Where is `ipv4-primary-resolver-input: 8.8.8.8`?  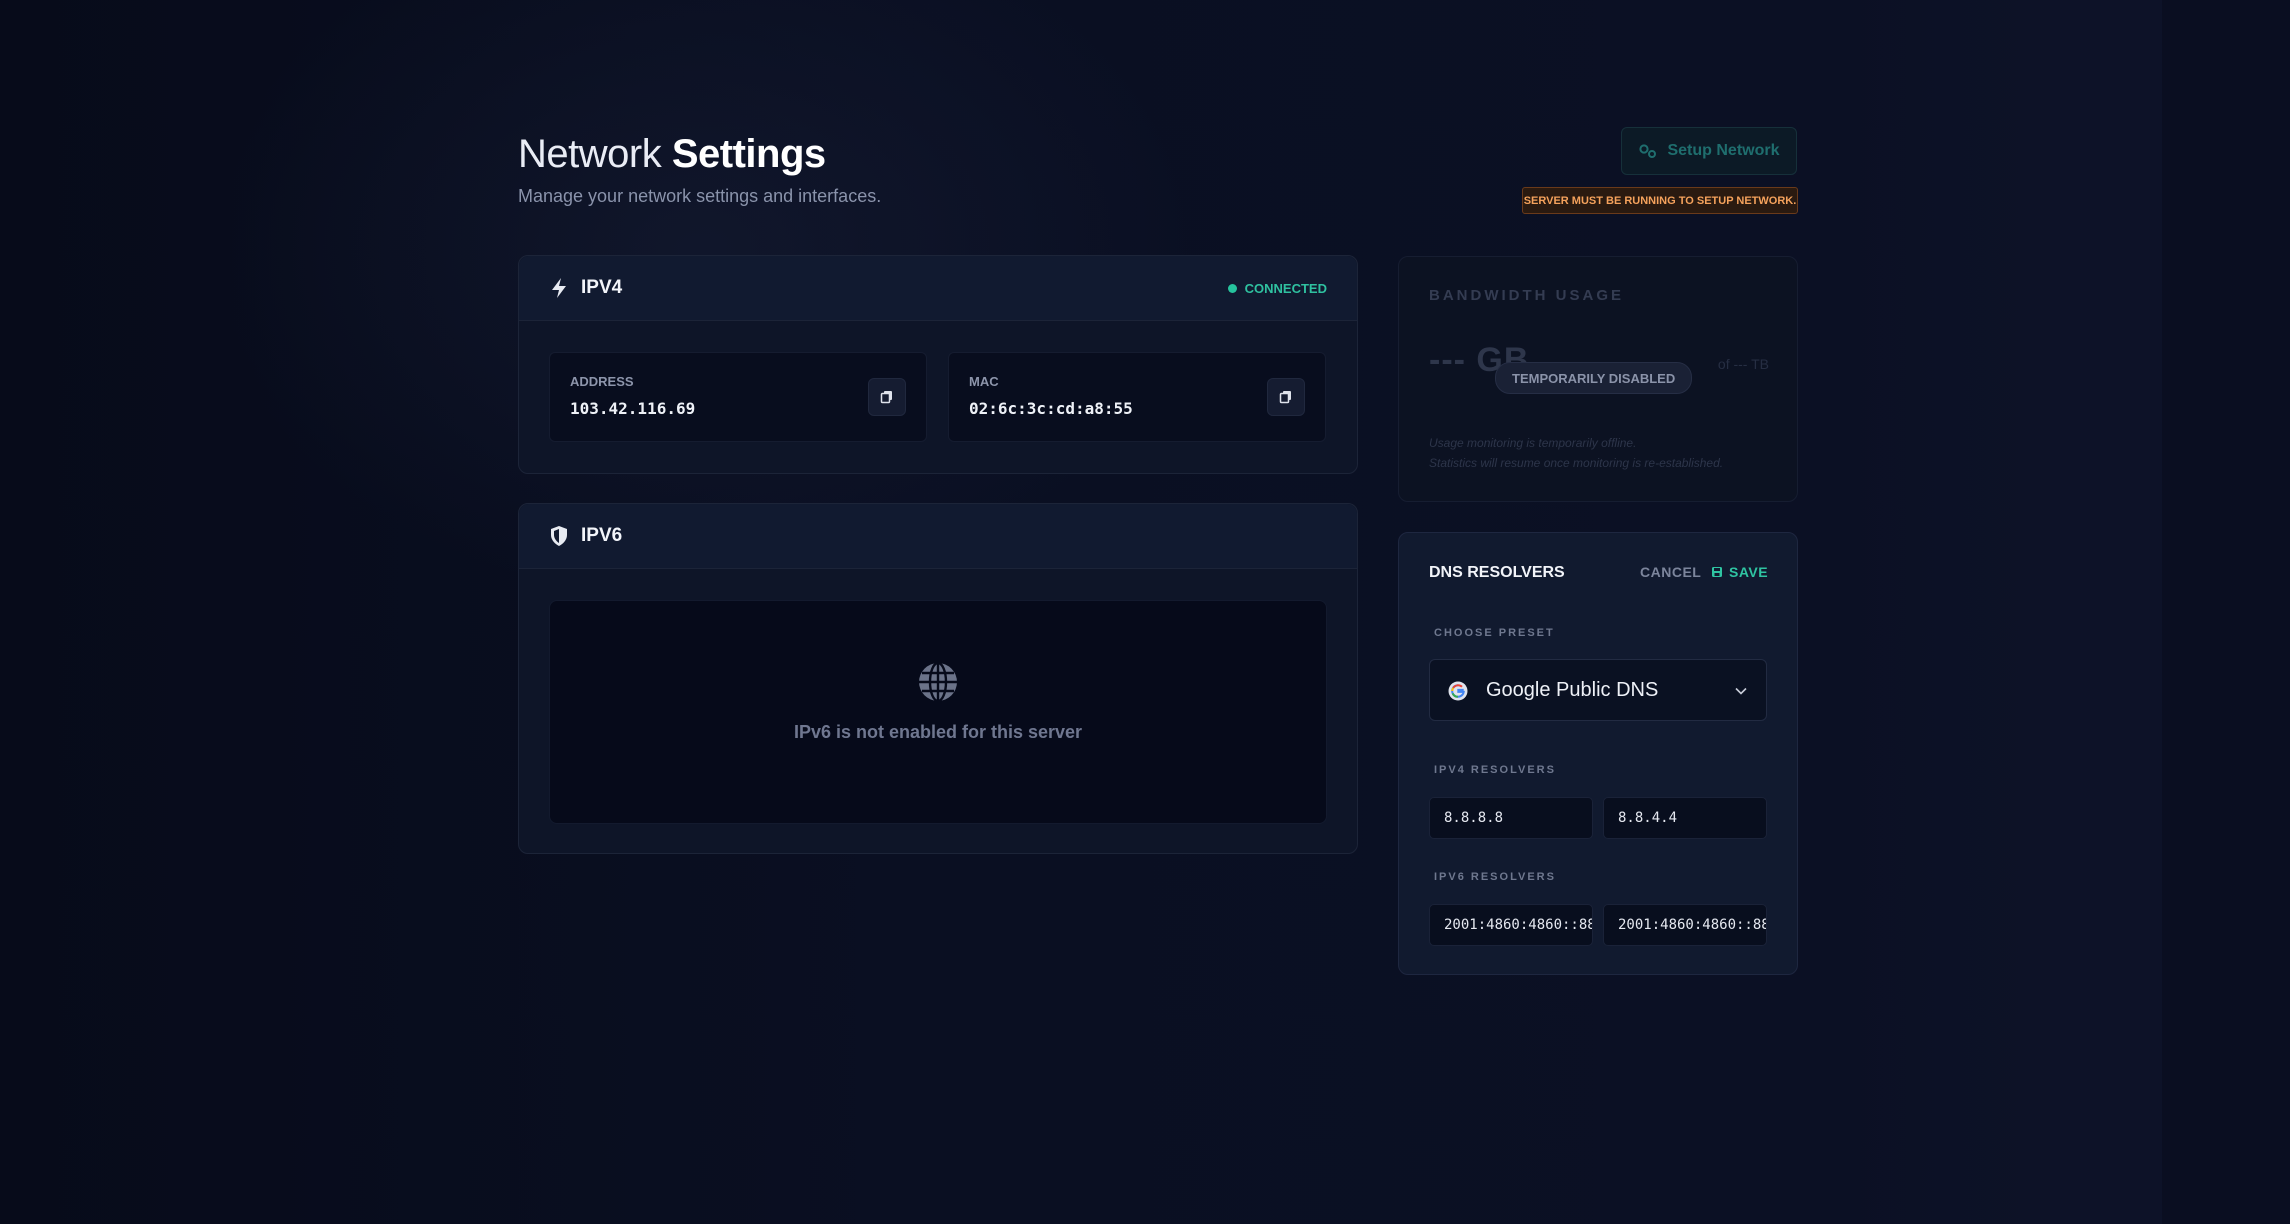 ipv4-primary-resolver-input: 8.8.8.8 is located at coordinates (1511, 818).